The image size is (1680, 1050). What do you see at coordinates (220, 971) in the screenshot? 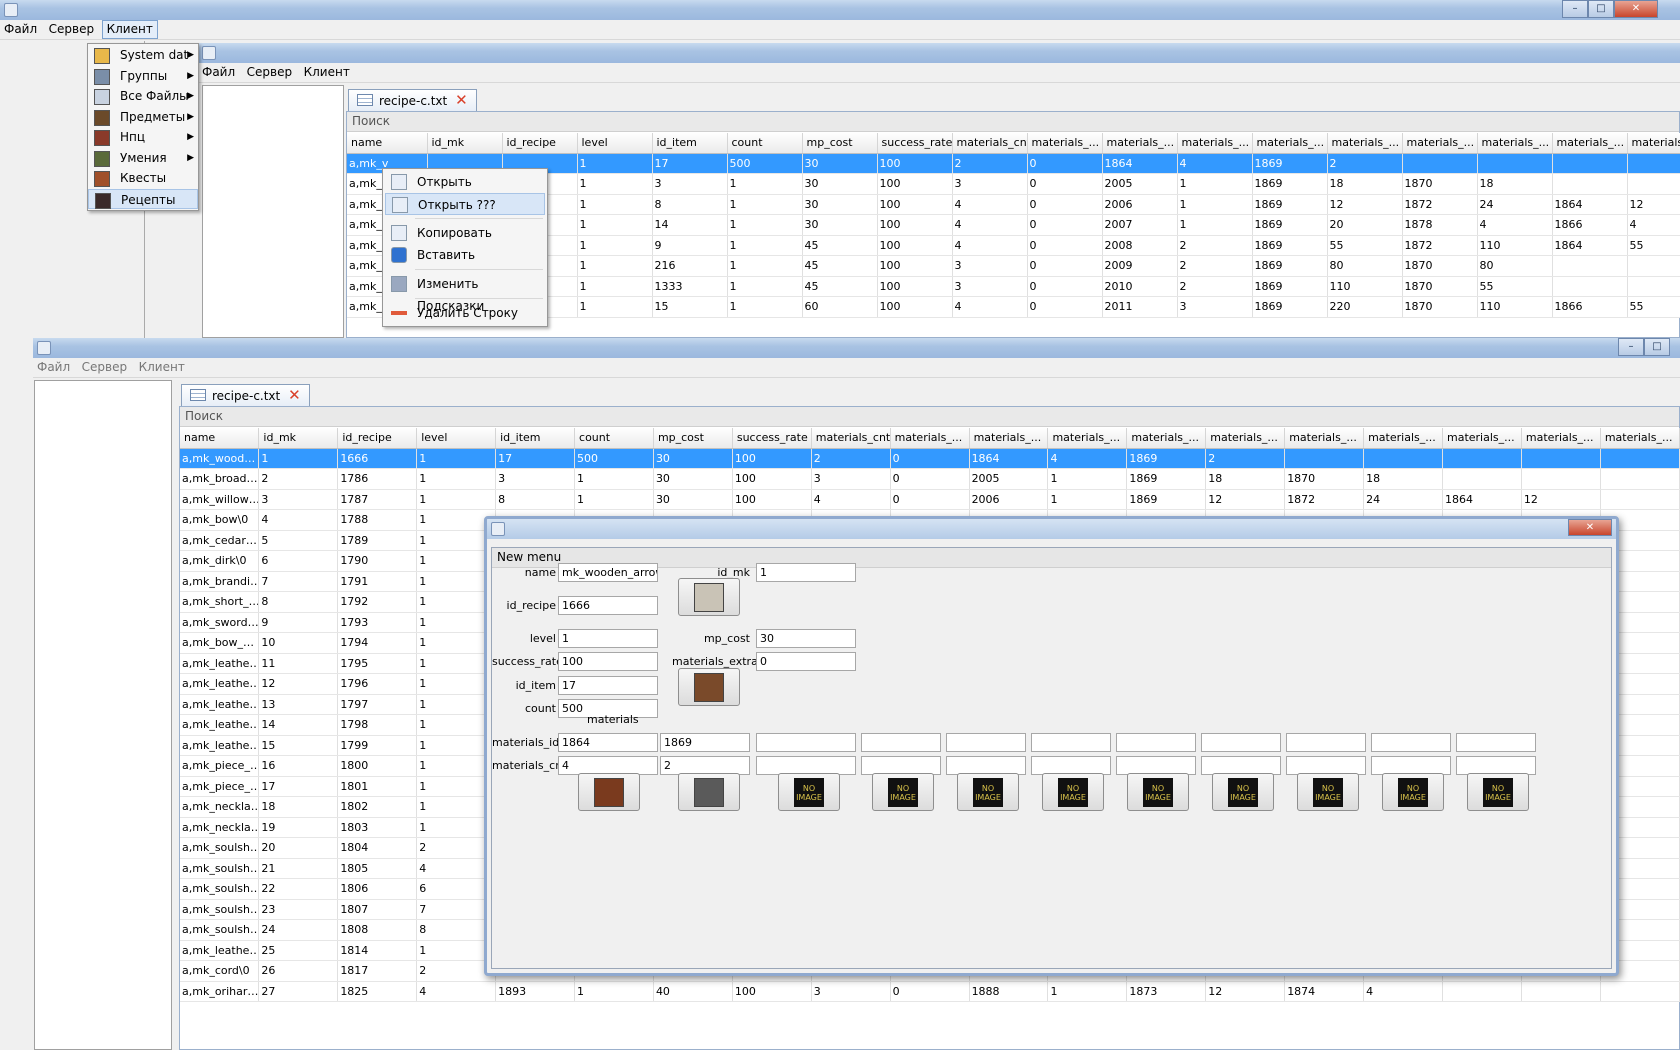
I see `table-cell: a,mk_cord\0` at bounding box center [220, 971].